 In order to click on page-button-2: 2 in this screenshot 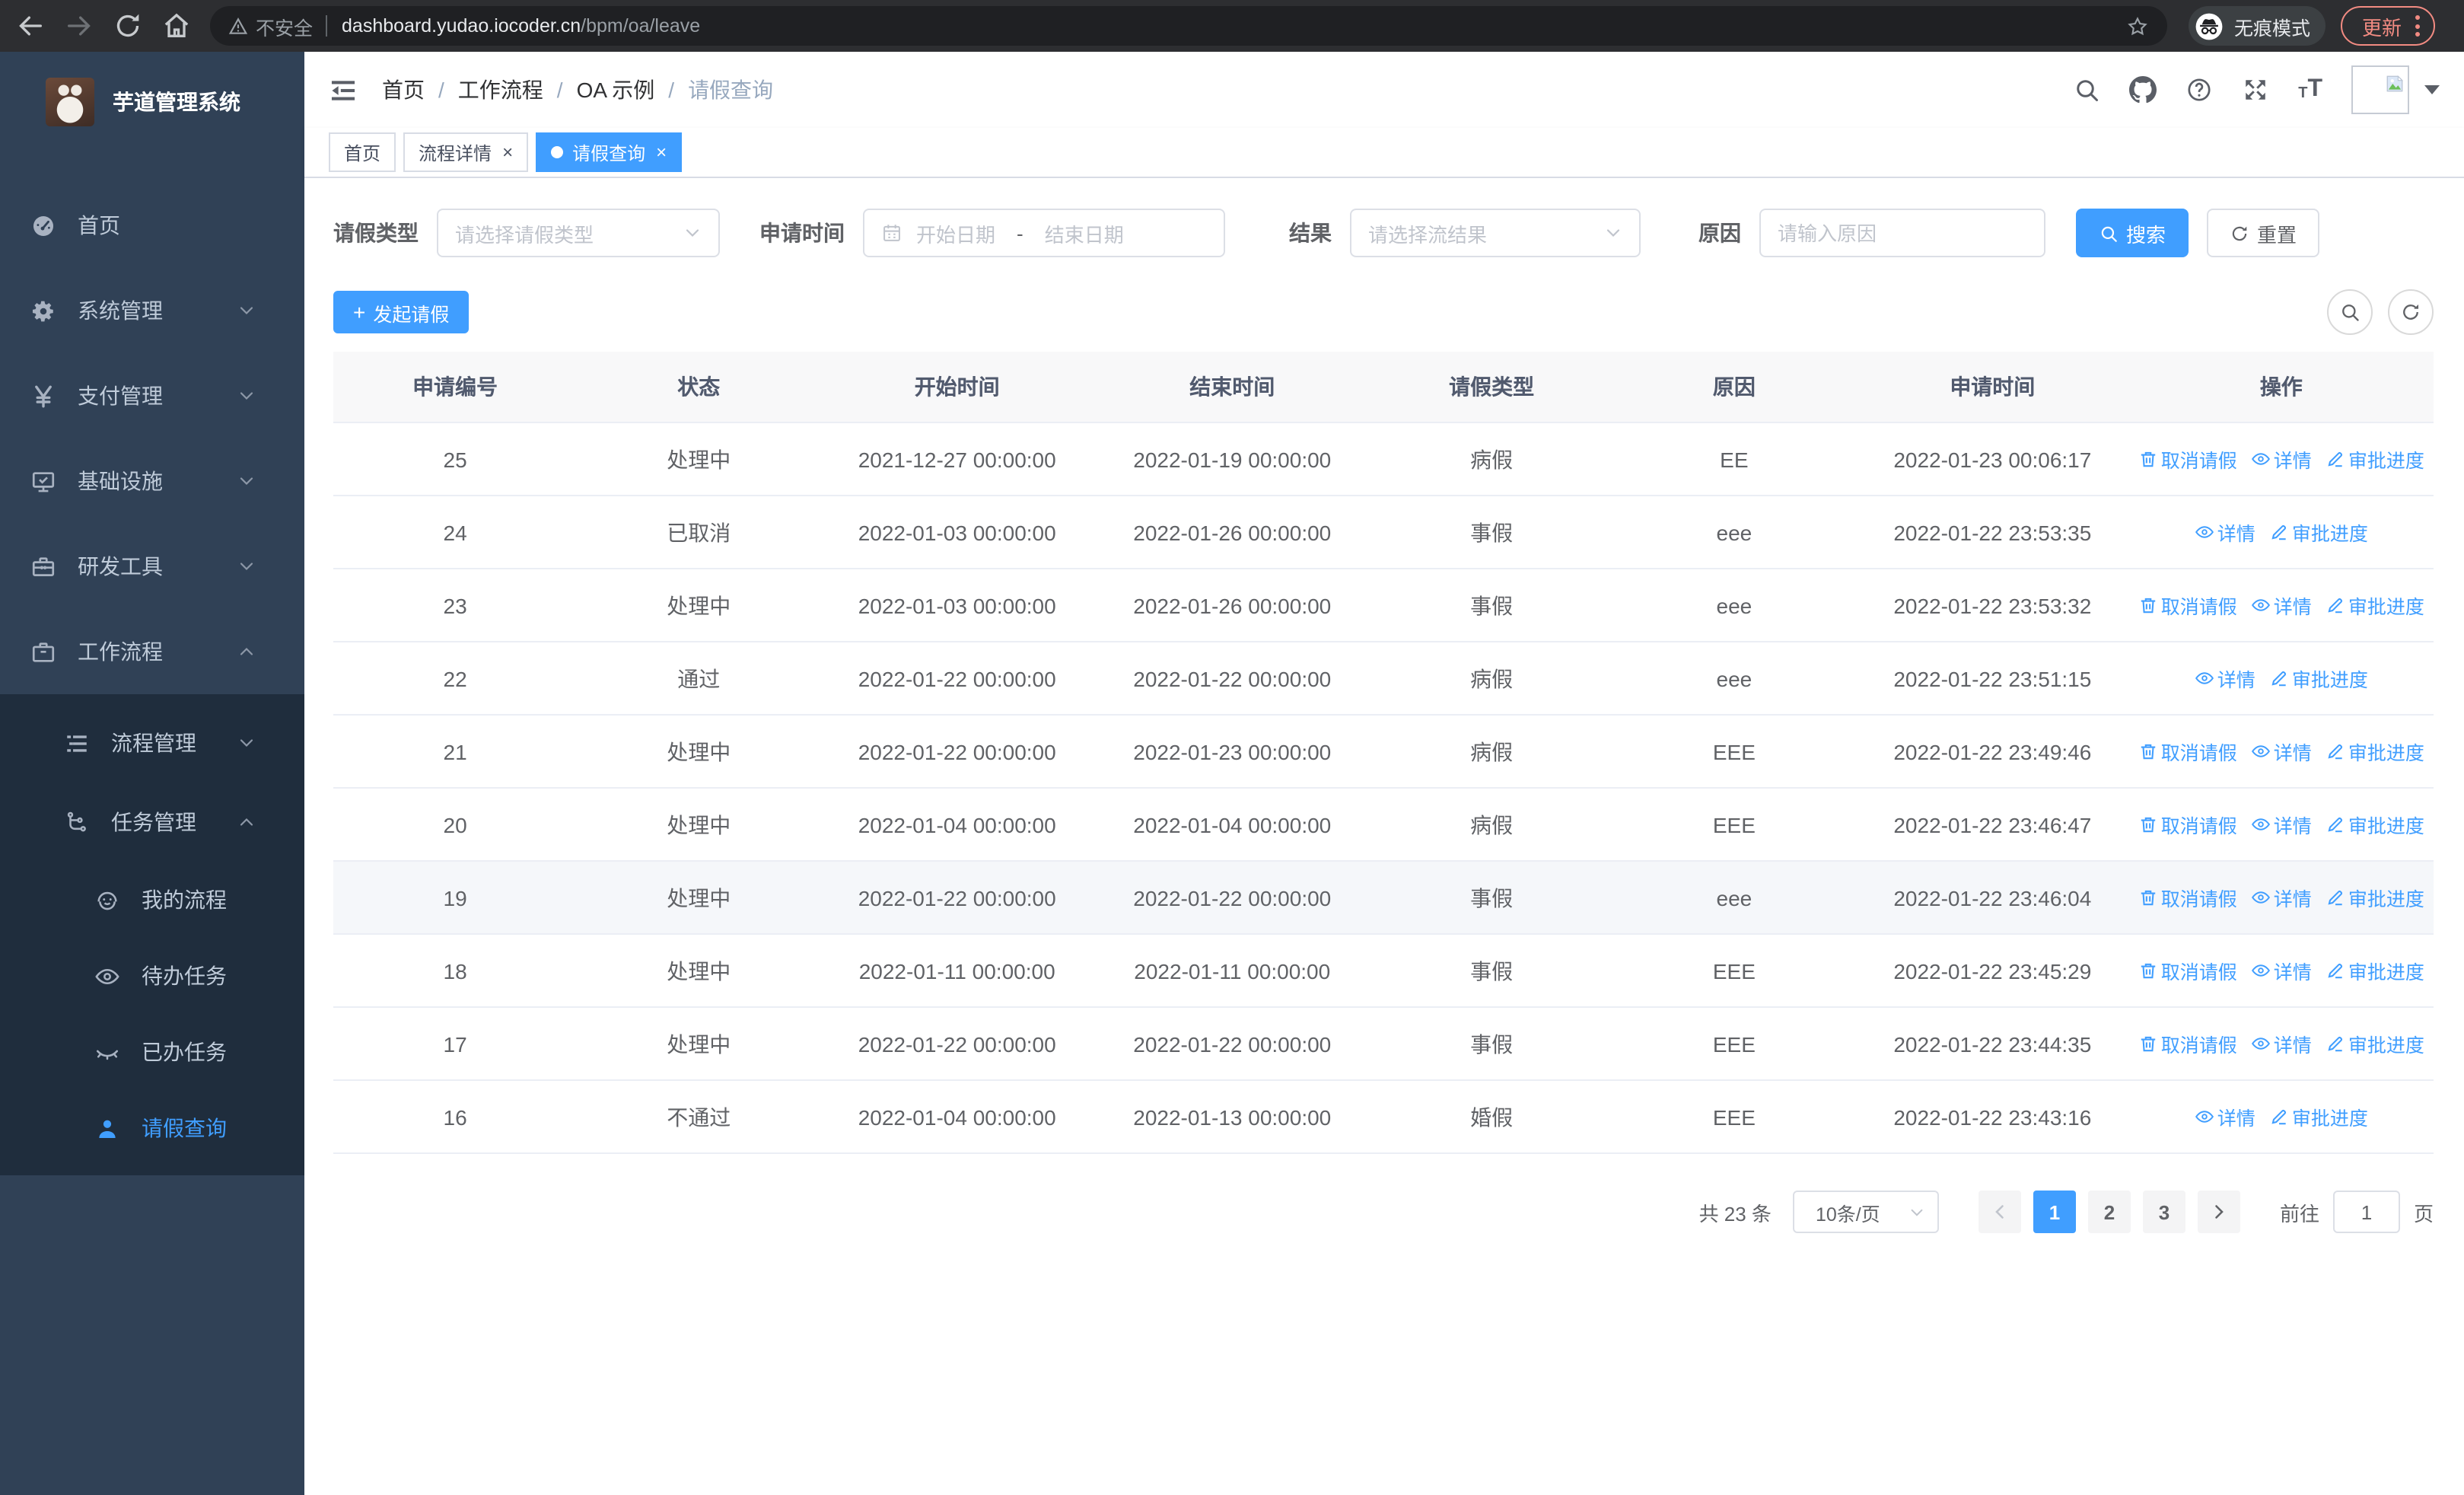, I will do `click(2109, 1212)`.